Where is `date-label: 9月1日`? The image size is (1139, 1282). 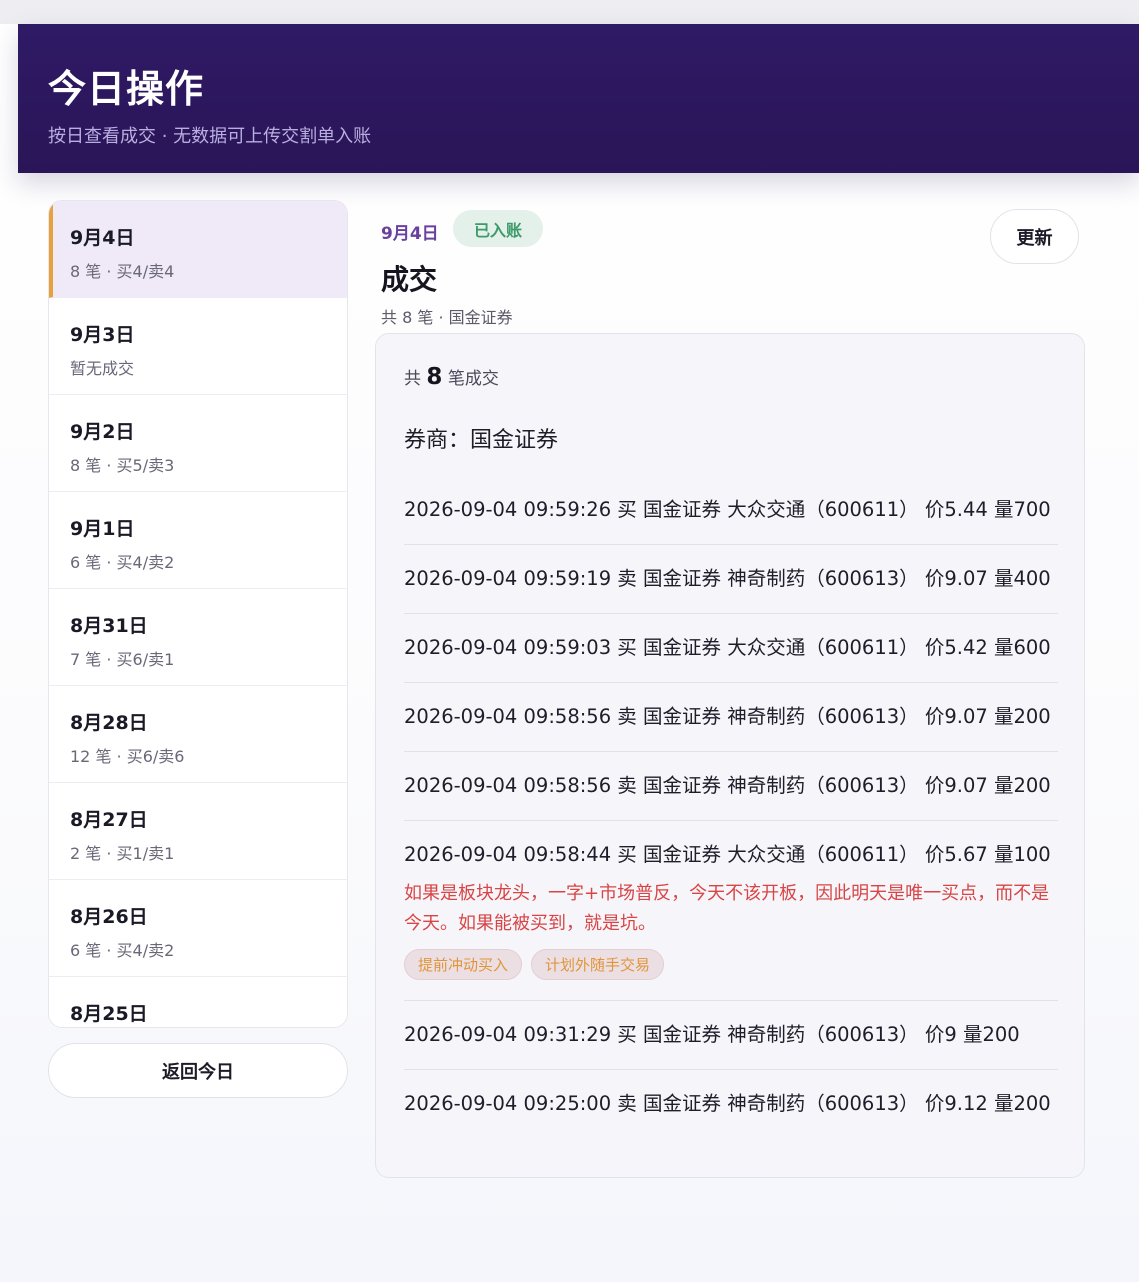
date-label: 9月1日 is located at coordinates (102, 529).